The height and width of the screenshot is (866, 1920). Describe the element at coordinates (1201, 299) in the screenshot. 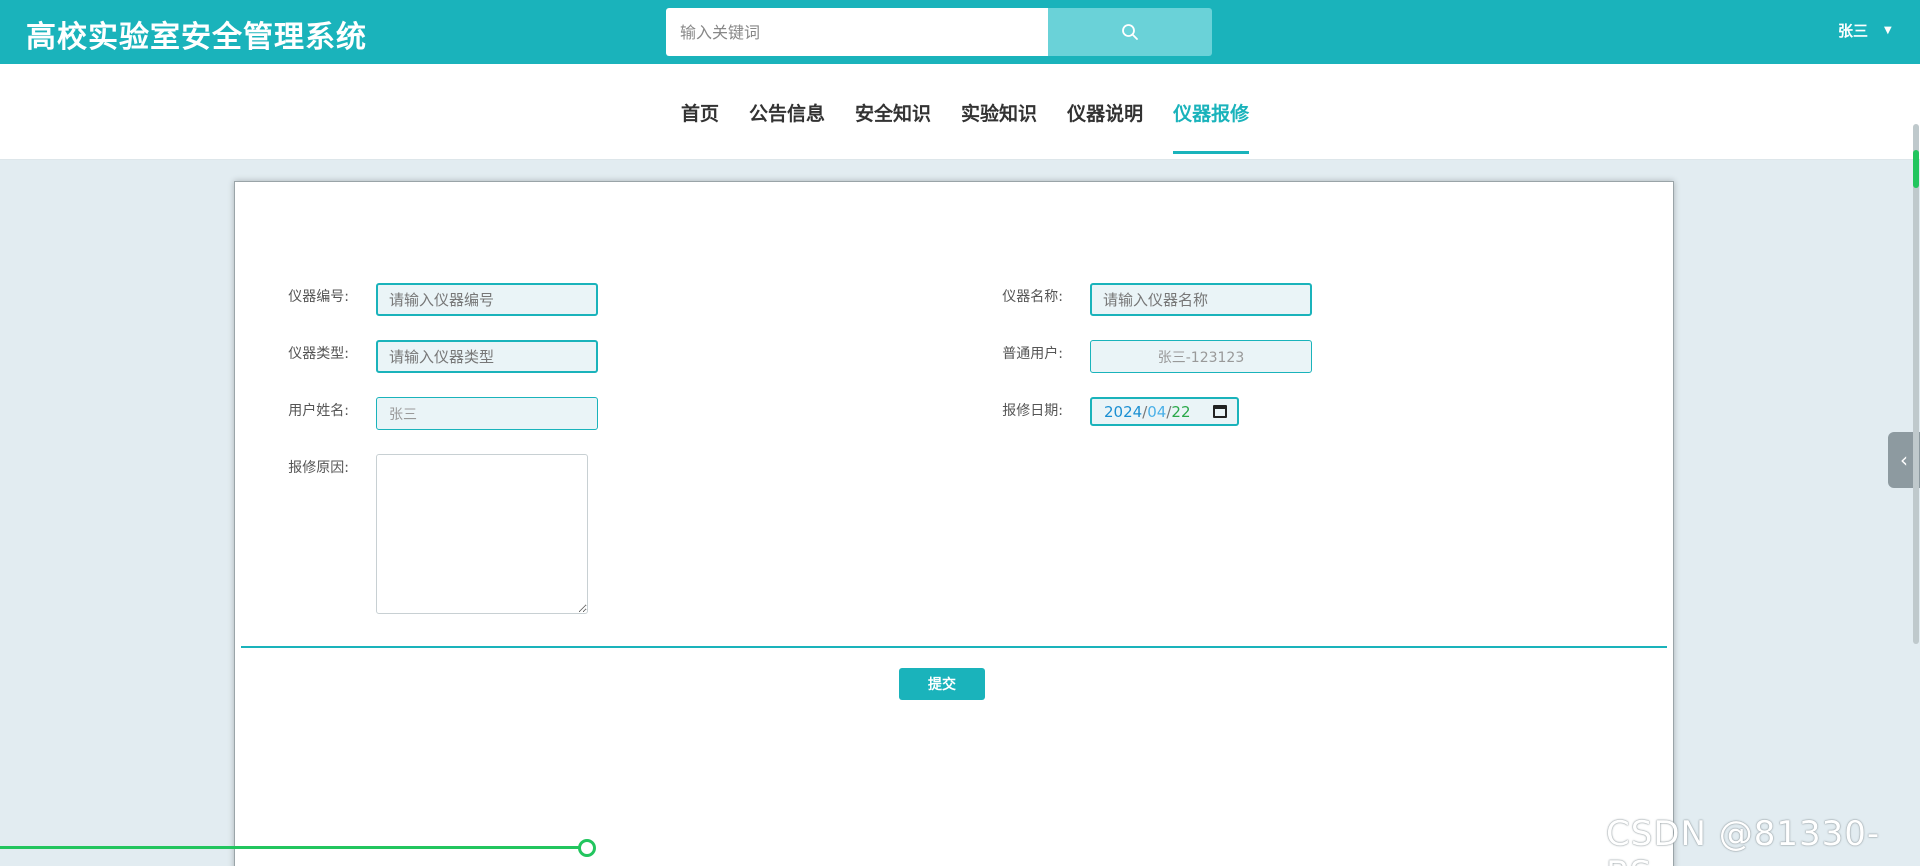

I see `instrument-name-input` at that location.